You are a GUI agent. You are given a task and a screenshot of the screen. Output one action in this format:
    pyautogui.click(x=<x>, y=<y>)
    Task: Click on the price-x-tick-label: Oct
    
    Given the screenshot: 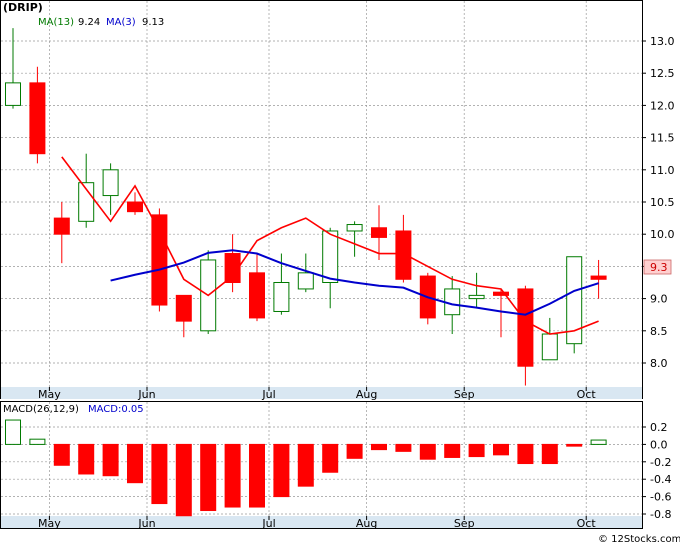 What is the action you would take?
    pyautogui.click(x=587, y=394)
    